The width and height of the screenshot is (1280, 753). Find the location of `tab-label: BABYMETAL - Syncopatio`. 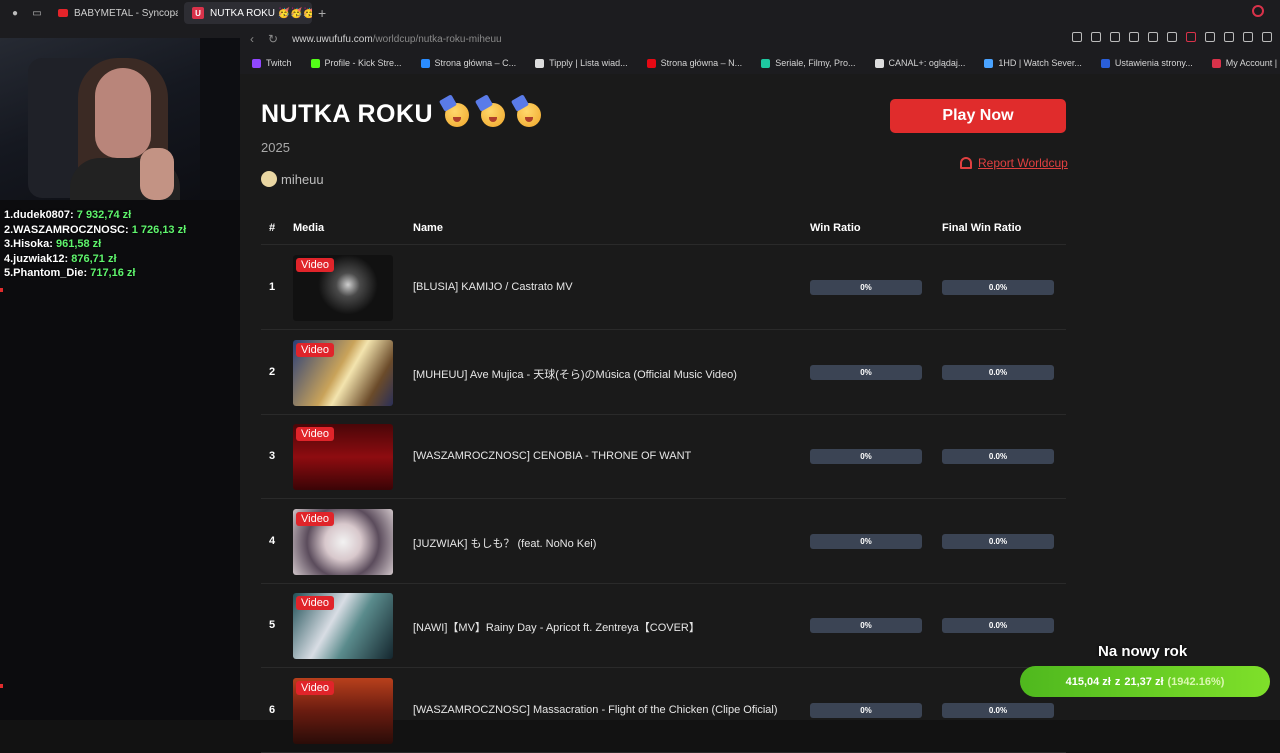

tab-label: BABYMETAL - Syncopatio is located at coordinates (126, 13).